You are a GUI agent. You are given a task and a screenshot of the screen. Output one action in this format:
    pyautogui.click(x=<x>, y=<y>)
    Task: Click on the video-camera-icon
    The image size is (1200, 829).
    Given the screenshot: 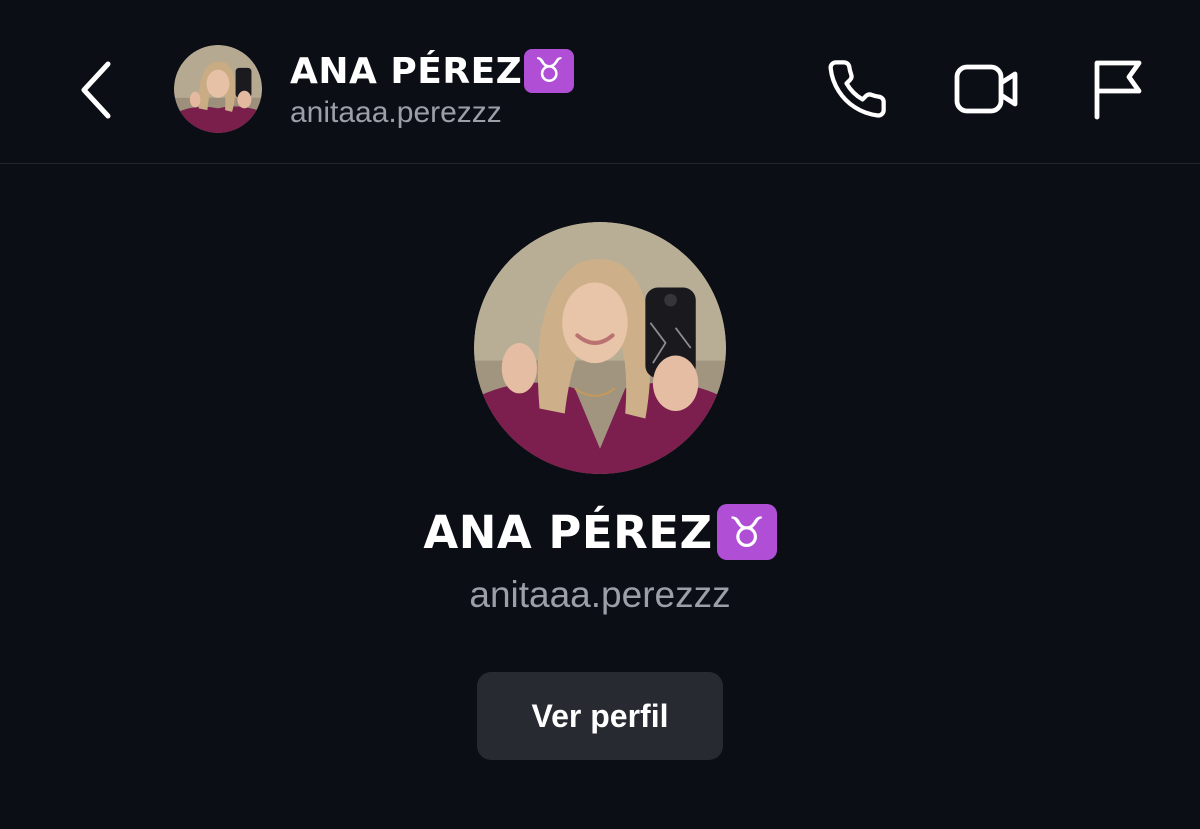 What is the action you would take?
    pyautogui.click(x=986, y=89)
    